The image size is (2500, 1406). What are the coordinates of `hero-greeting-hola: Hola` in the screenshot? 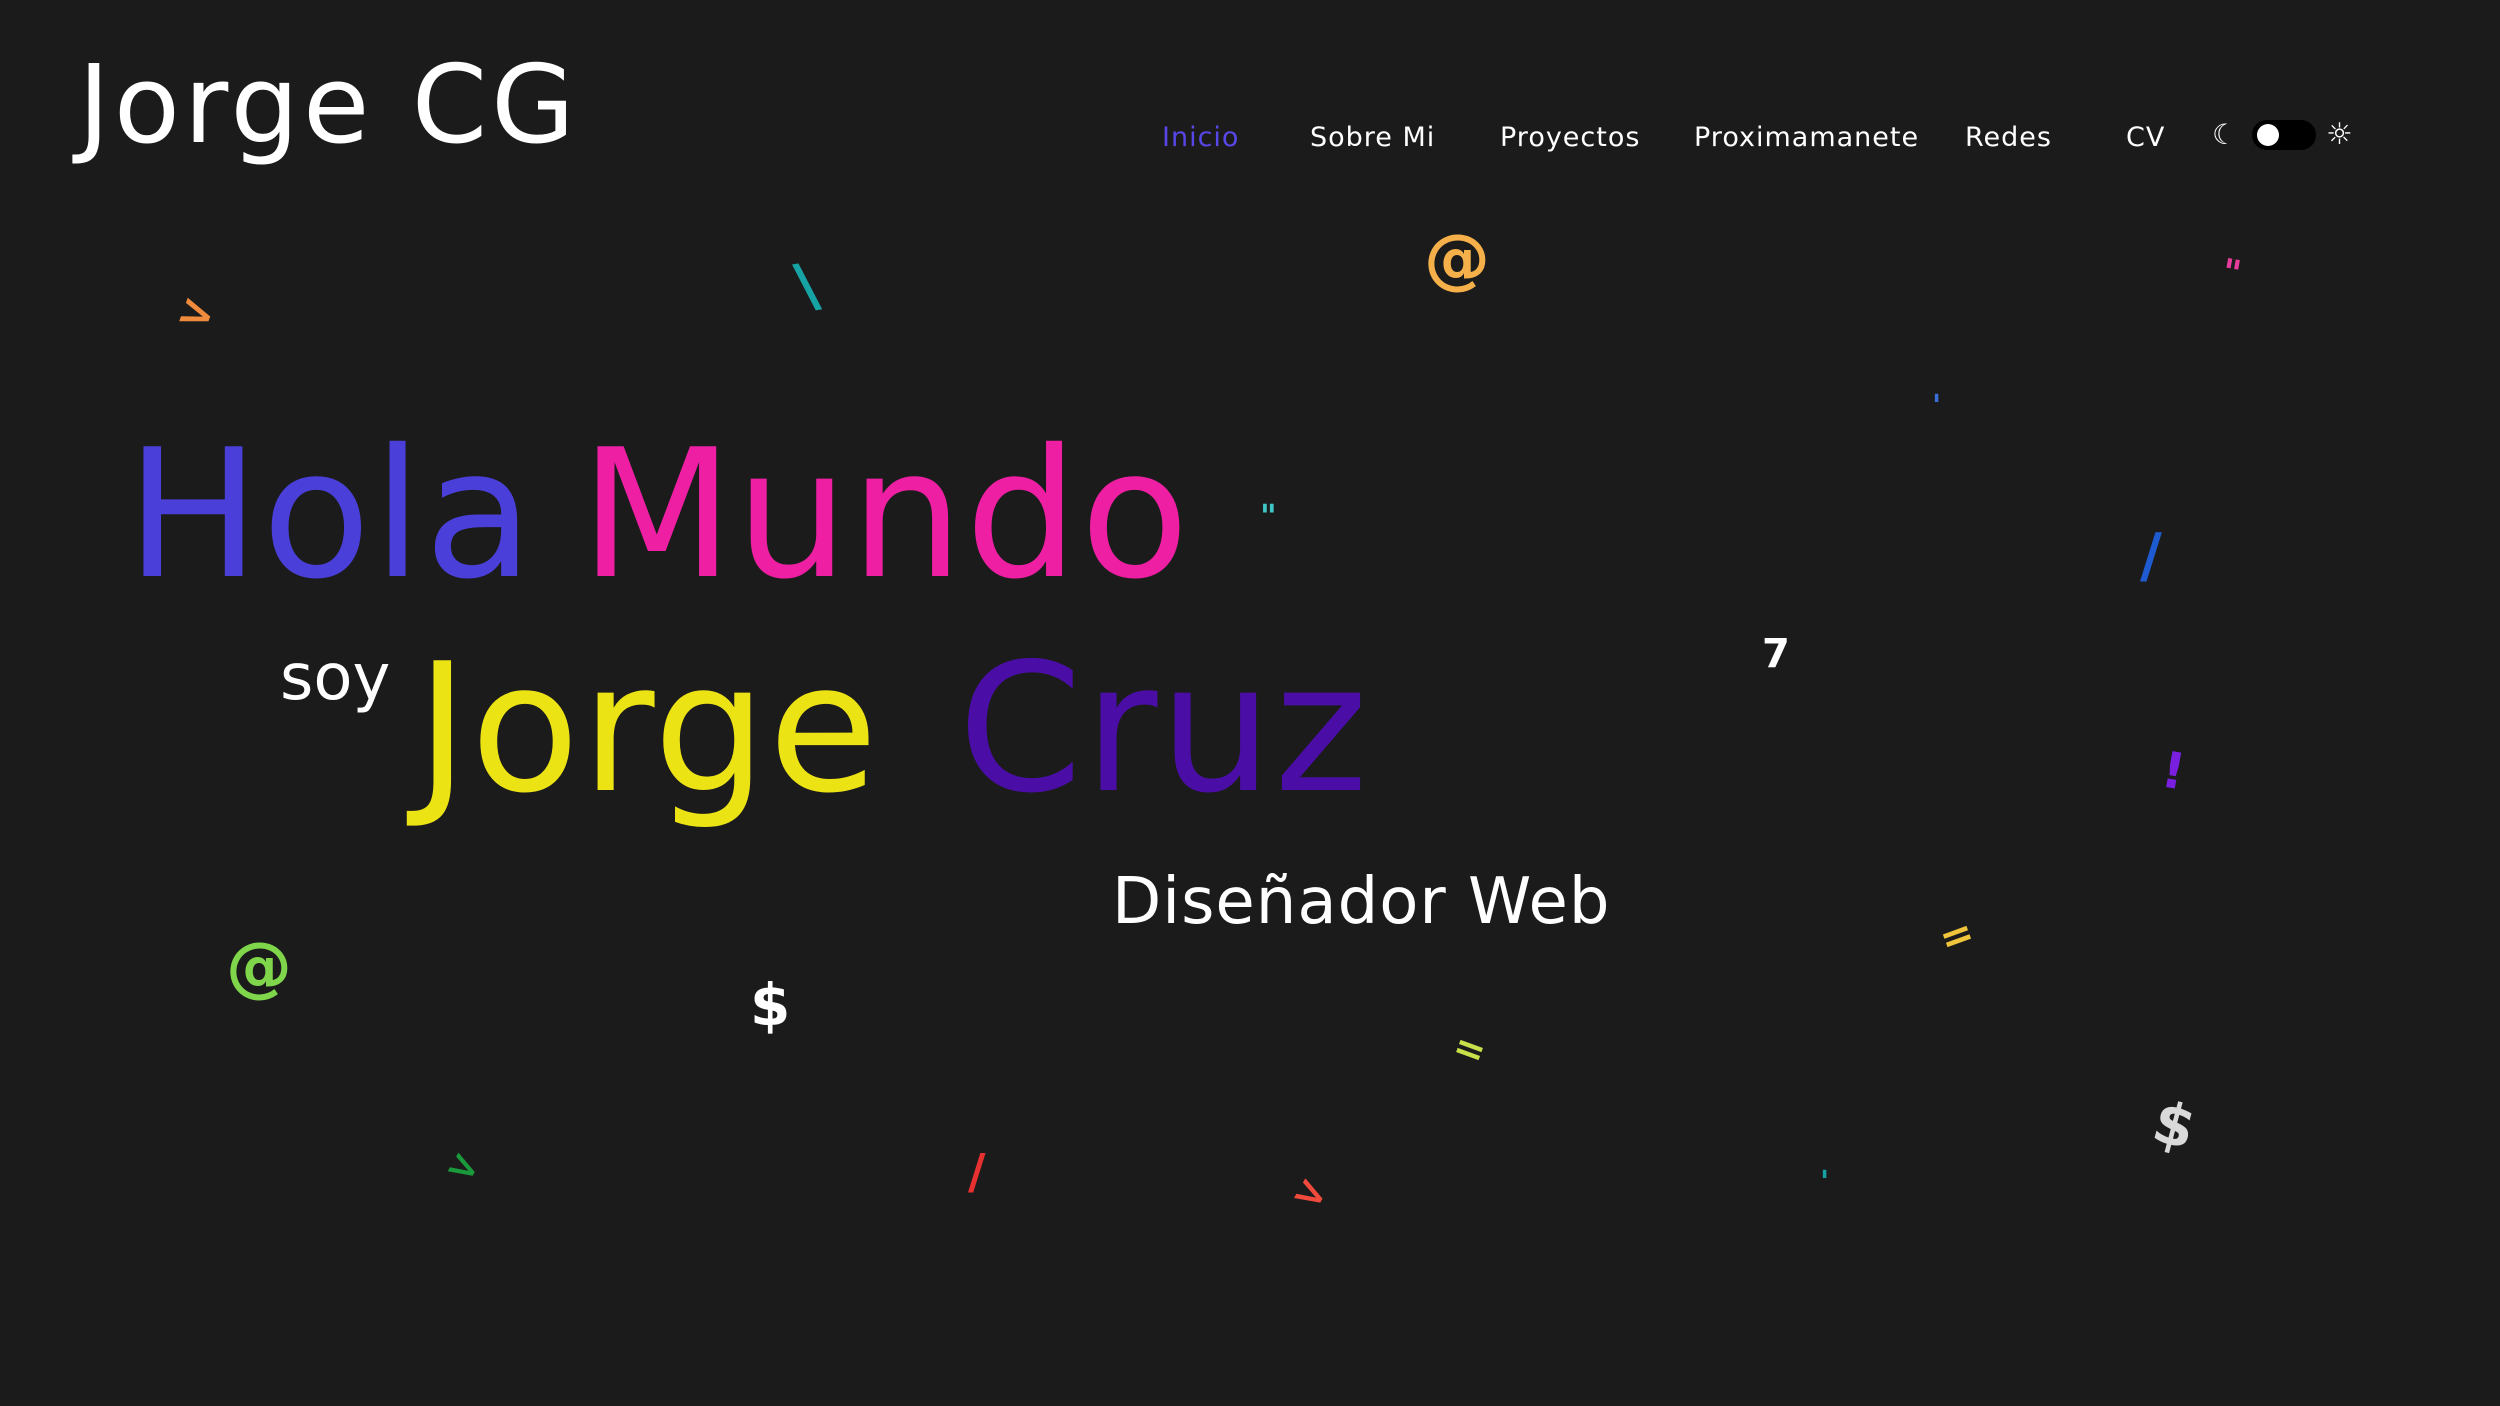 It's located at (331, 514).